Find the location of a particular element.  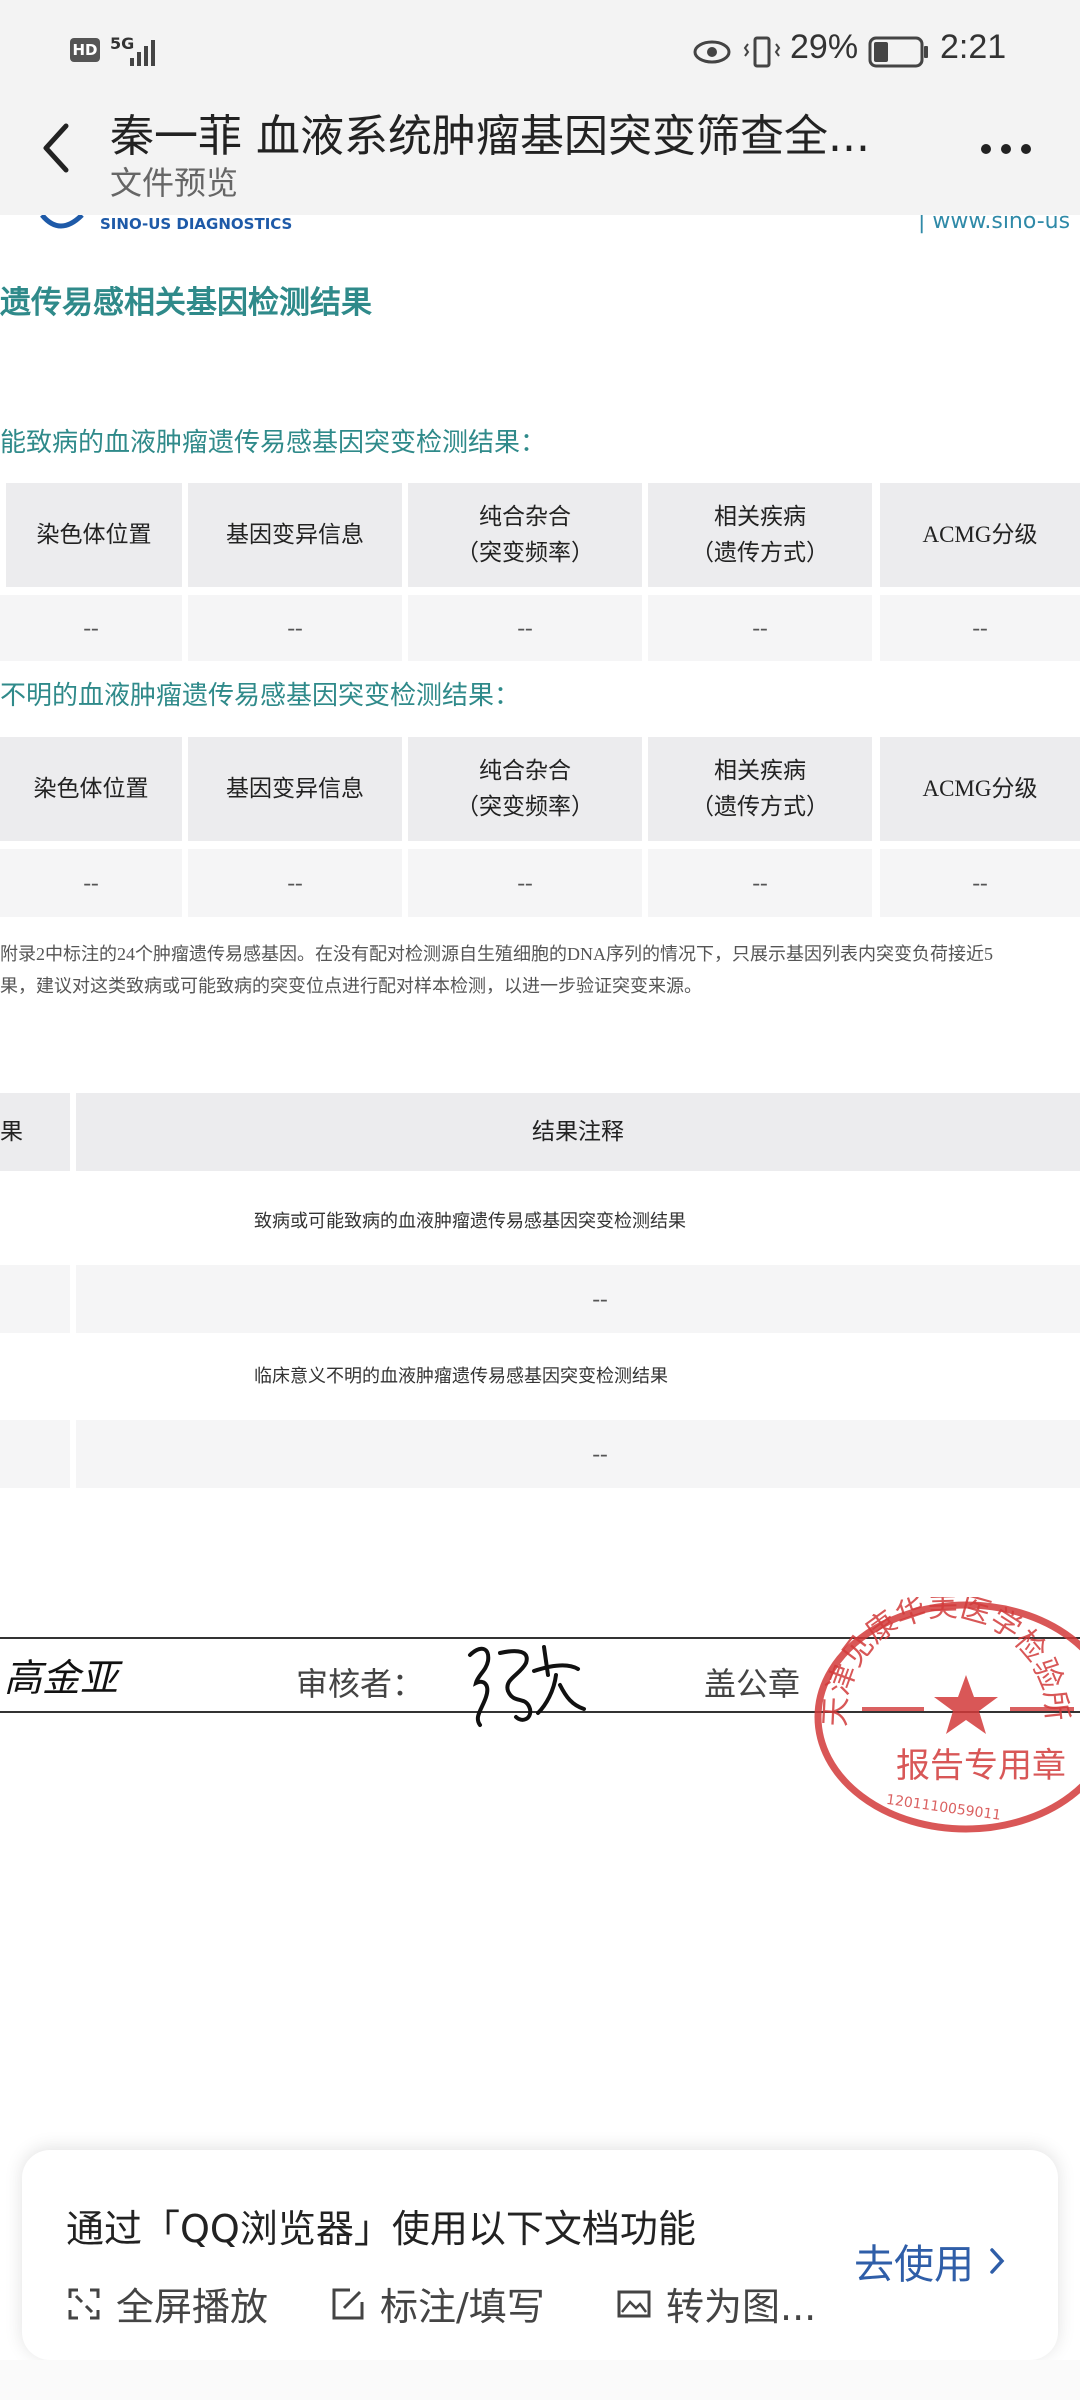

reviewer-label: 审核者： is located at coordinates (360, 1684).